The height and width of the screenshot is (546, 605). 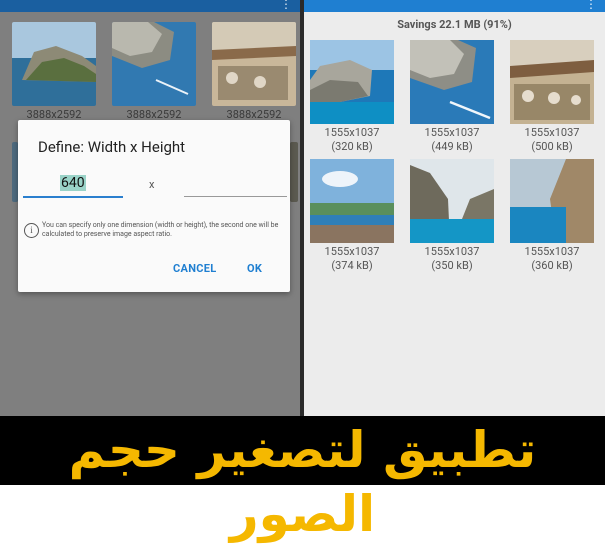 I want to click on image-size: (374 kB), so click(x=352, y=265).